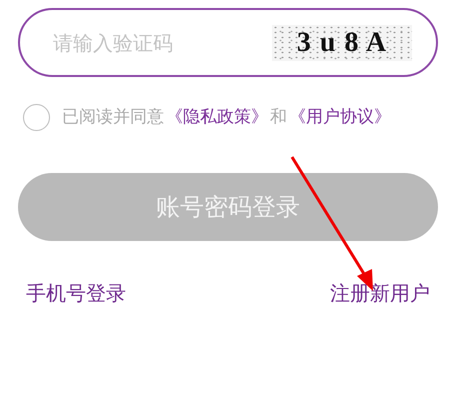 Image resolution: width=468 pixels, height=409 pixels. Describe the element at coordinates (36, 117) in the screenshot. I see `agree-checkbox` at that location.